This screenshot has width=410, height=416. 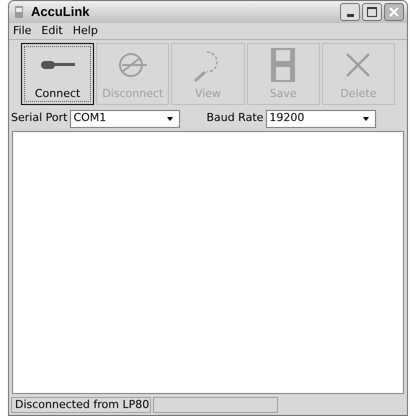 I want to click on menu-item: Edit, so click(x=52, y=31).